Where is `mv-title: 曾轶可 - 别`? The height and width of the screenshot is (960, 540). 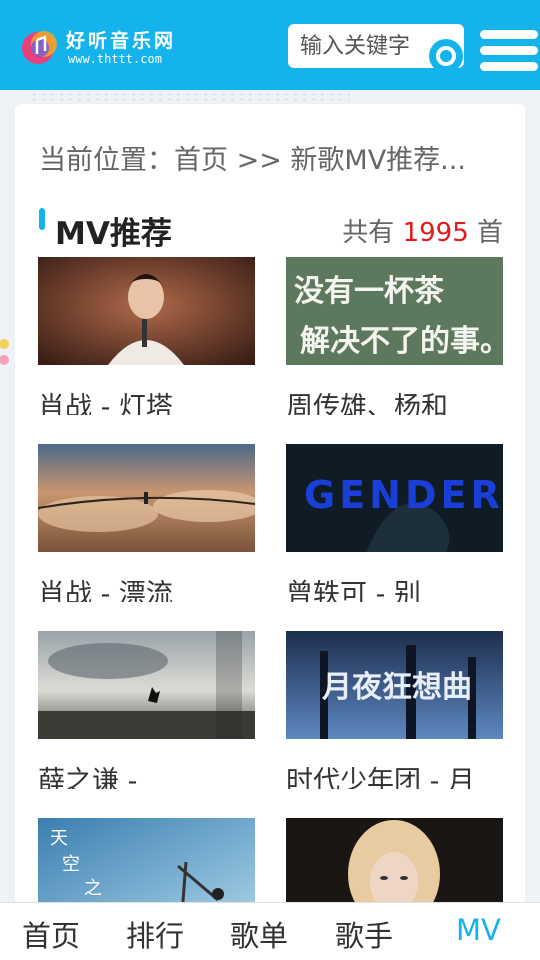 mv-title: 曾轶可 - 别 is located at coordinates (394, 587).